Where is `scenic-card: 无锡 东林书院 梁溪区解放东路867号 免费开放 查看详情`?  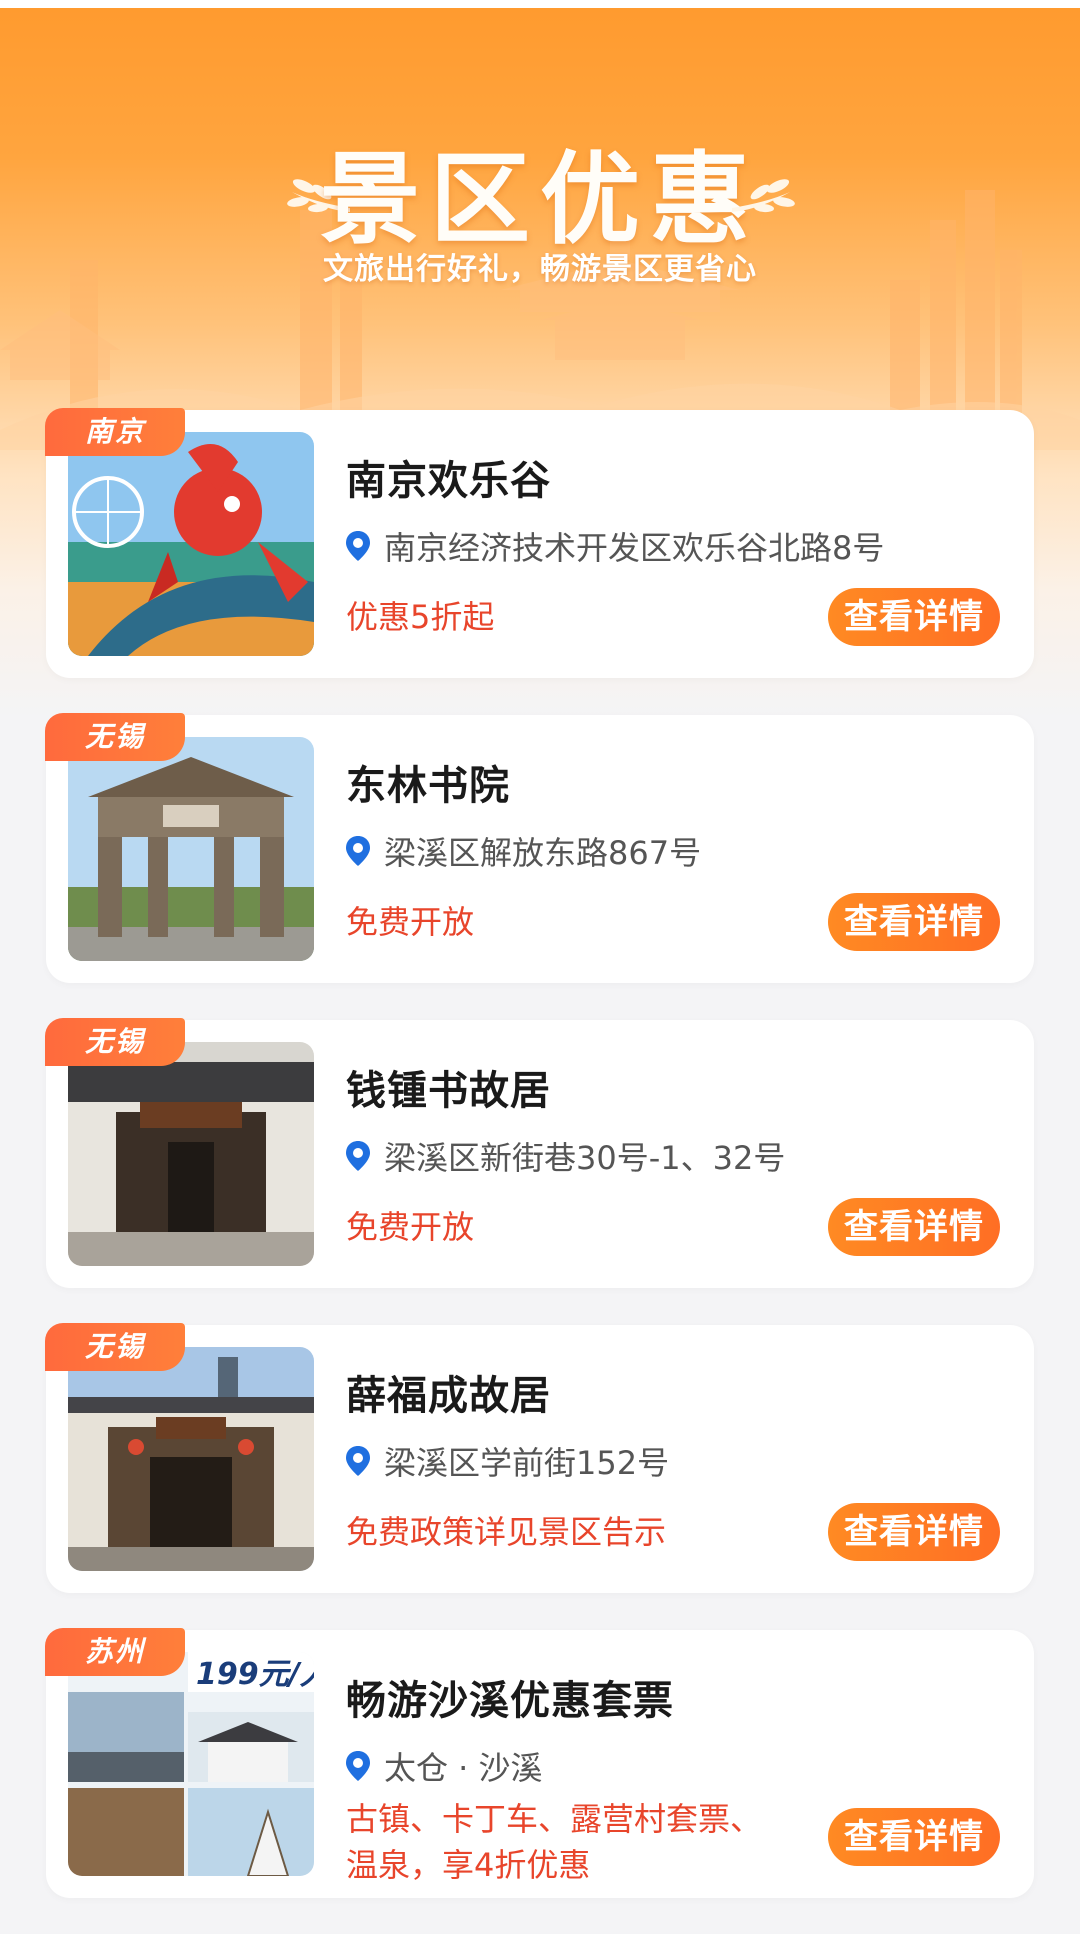 scenic-card: 无锡 东林书院 梁溪区解放东路867号 免费开放 查看详情 is located at coordinates (539, 848).